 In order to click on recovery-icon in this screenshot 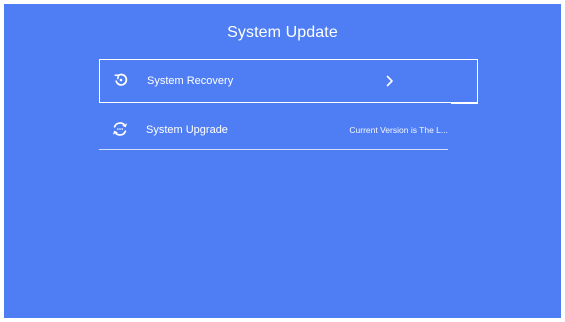, I will do `click(121, 79)`.